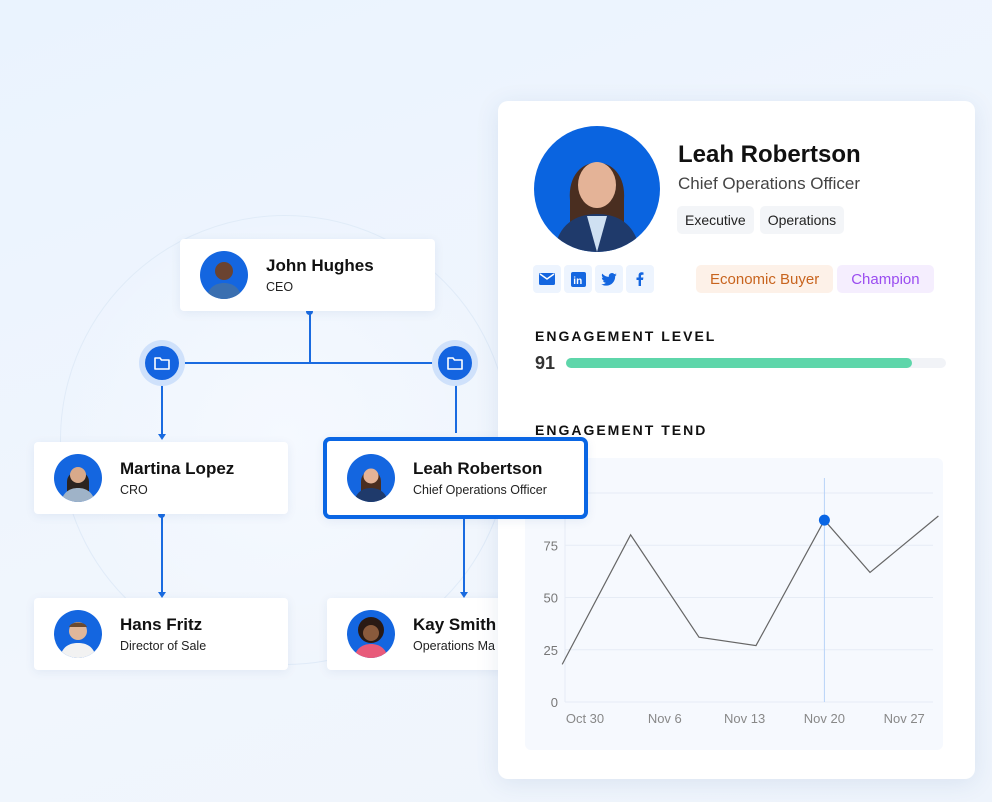 Image resolution: width=992 pixels, height=802 pixels. I want to click on profile-name: Leah Robertson, so click(769, 154).